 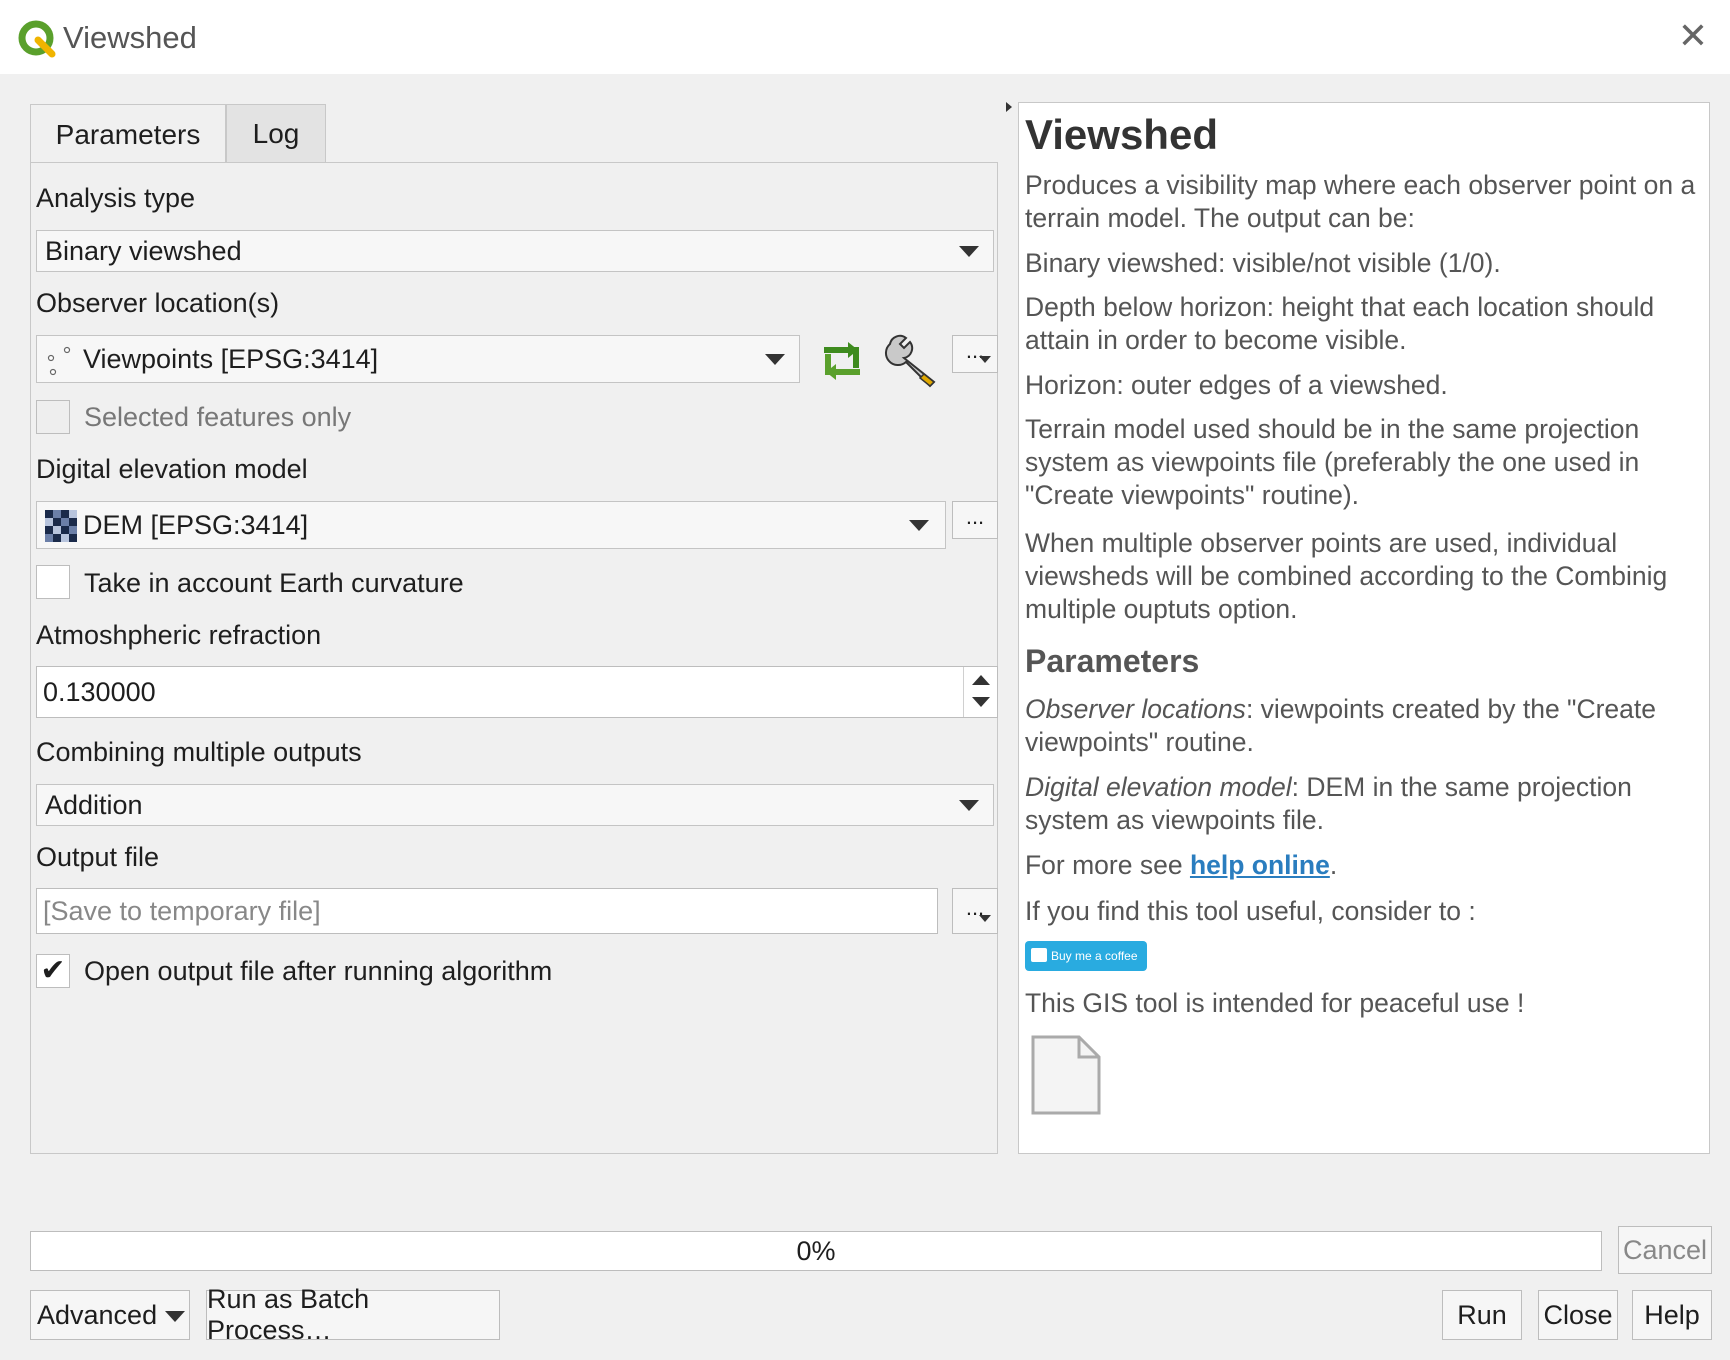 I want to click on close-button: Close, so click(x=1578, y=1315).